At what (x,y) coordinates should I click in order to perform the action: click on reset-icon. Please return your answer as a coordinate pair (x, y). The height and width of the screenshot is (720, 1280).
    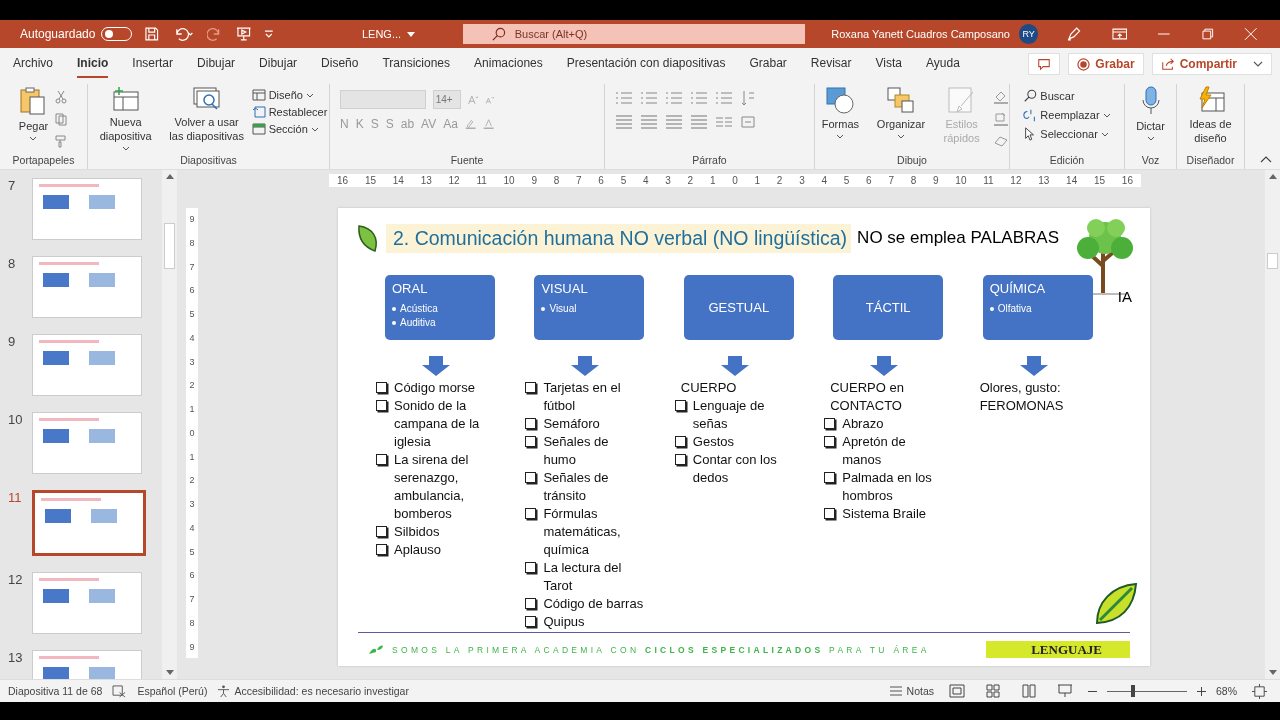
    Looking at the image, I should click on (258, 112).